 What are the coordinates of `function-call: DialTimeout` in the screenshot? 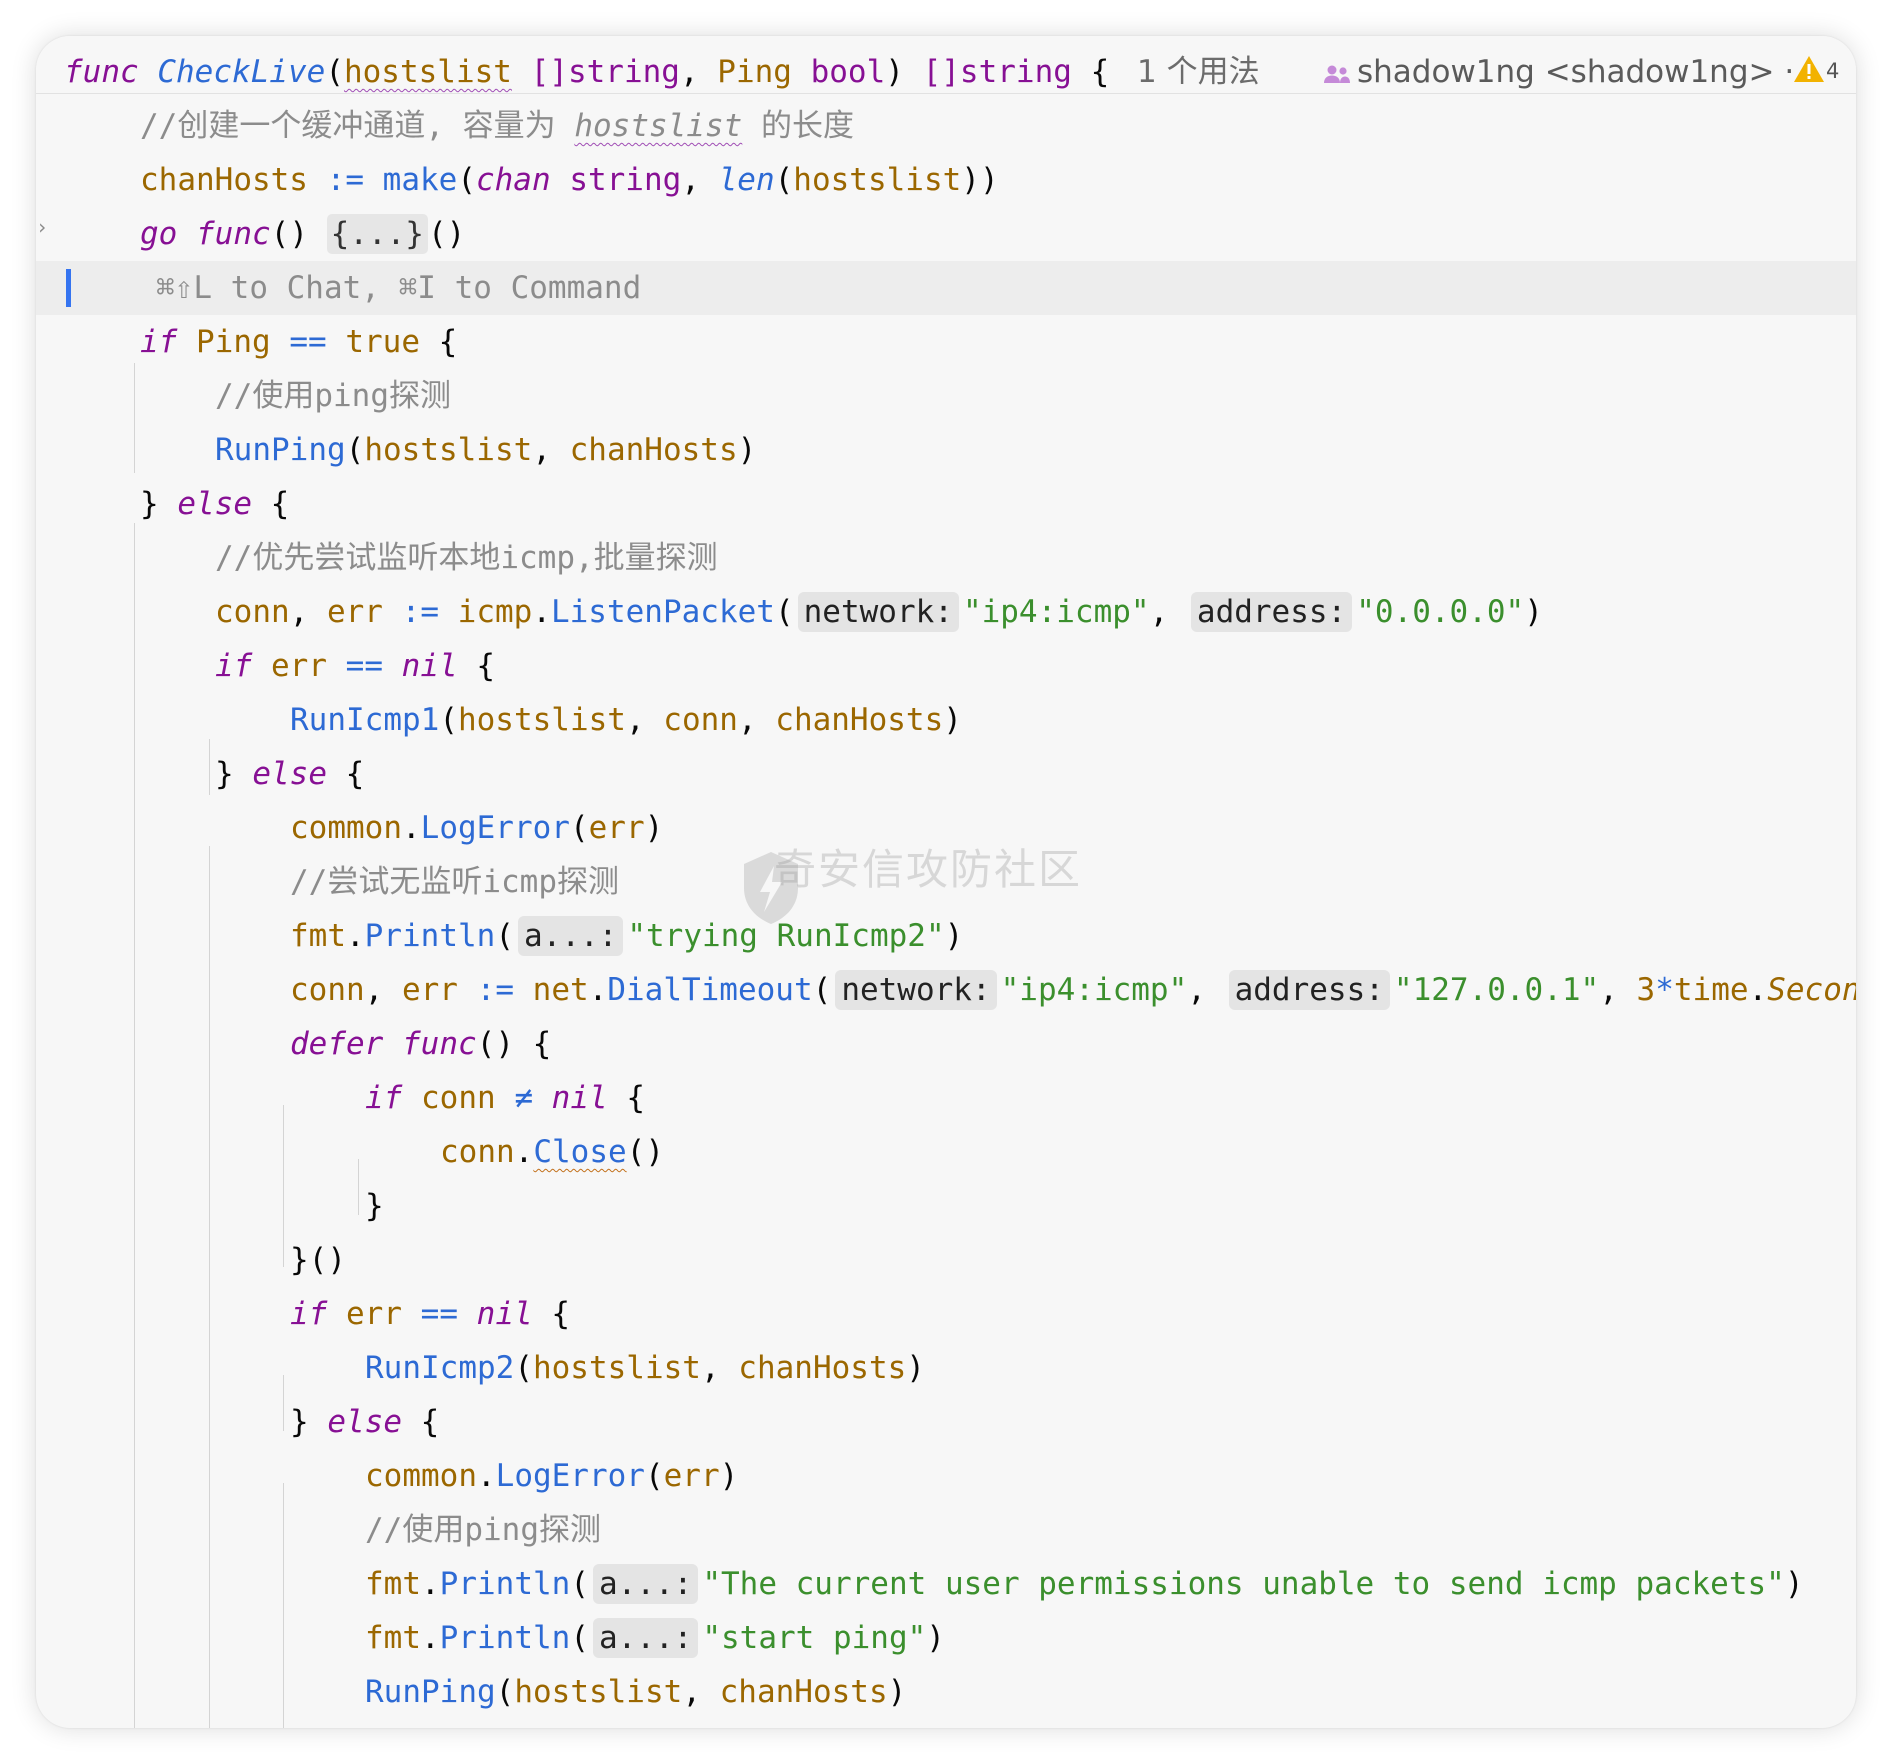 It's located at (709, 990).